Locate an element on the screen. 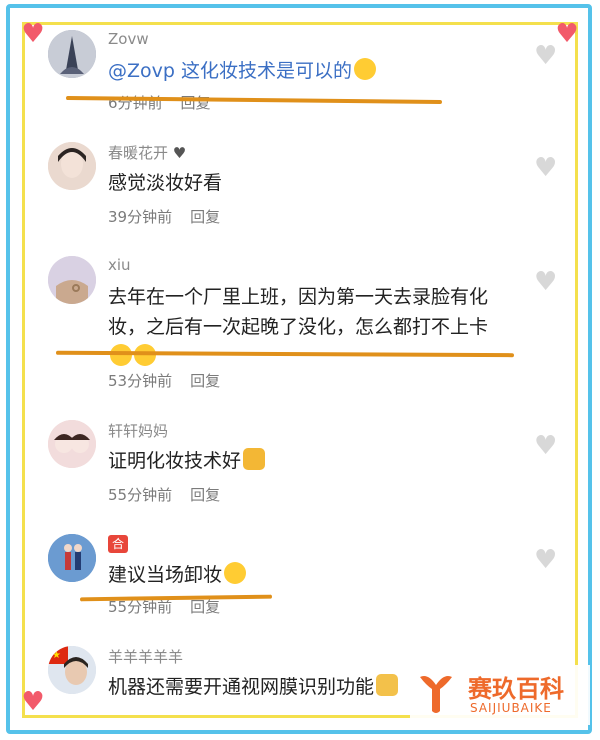 Image resolution: width=600 pixels, height=740 pixels. watermark: 赛玖百科 SAIJIUBAIKE is located at coordinates (500, 695).